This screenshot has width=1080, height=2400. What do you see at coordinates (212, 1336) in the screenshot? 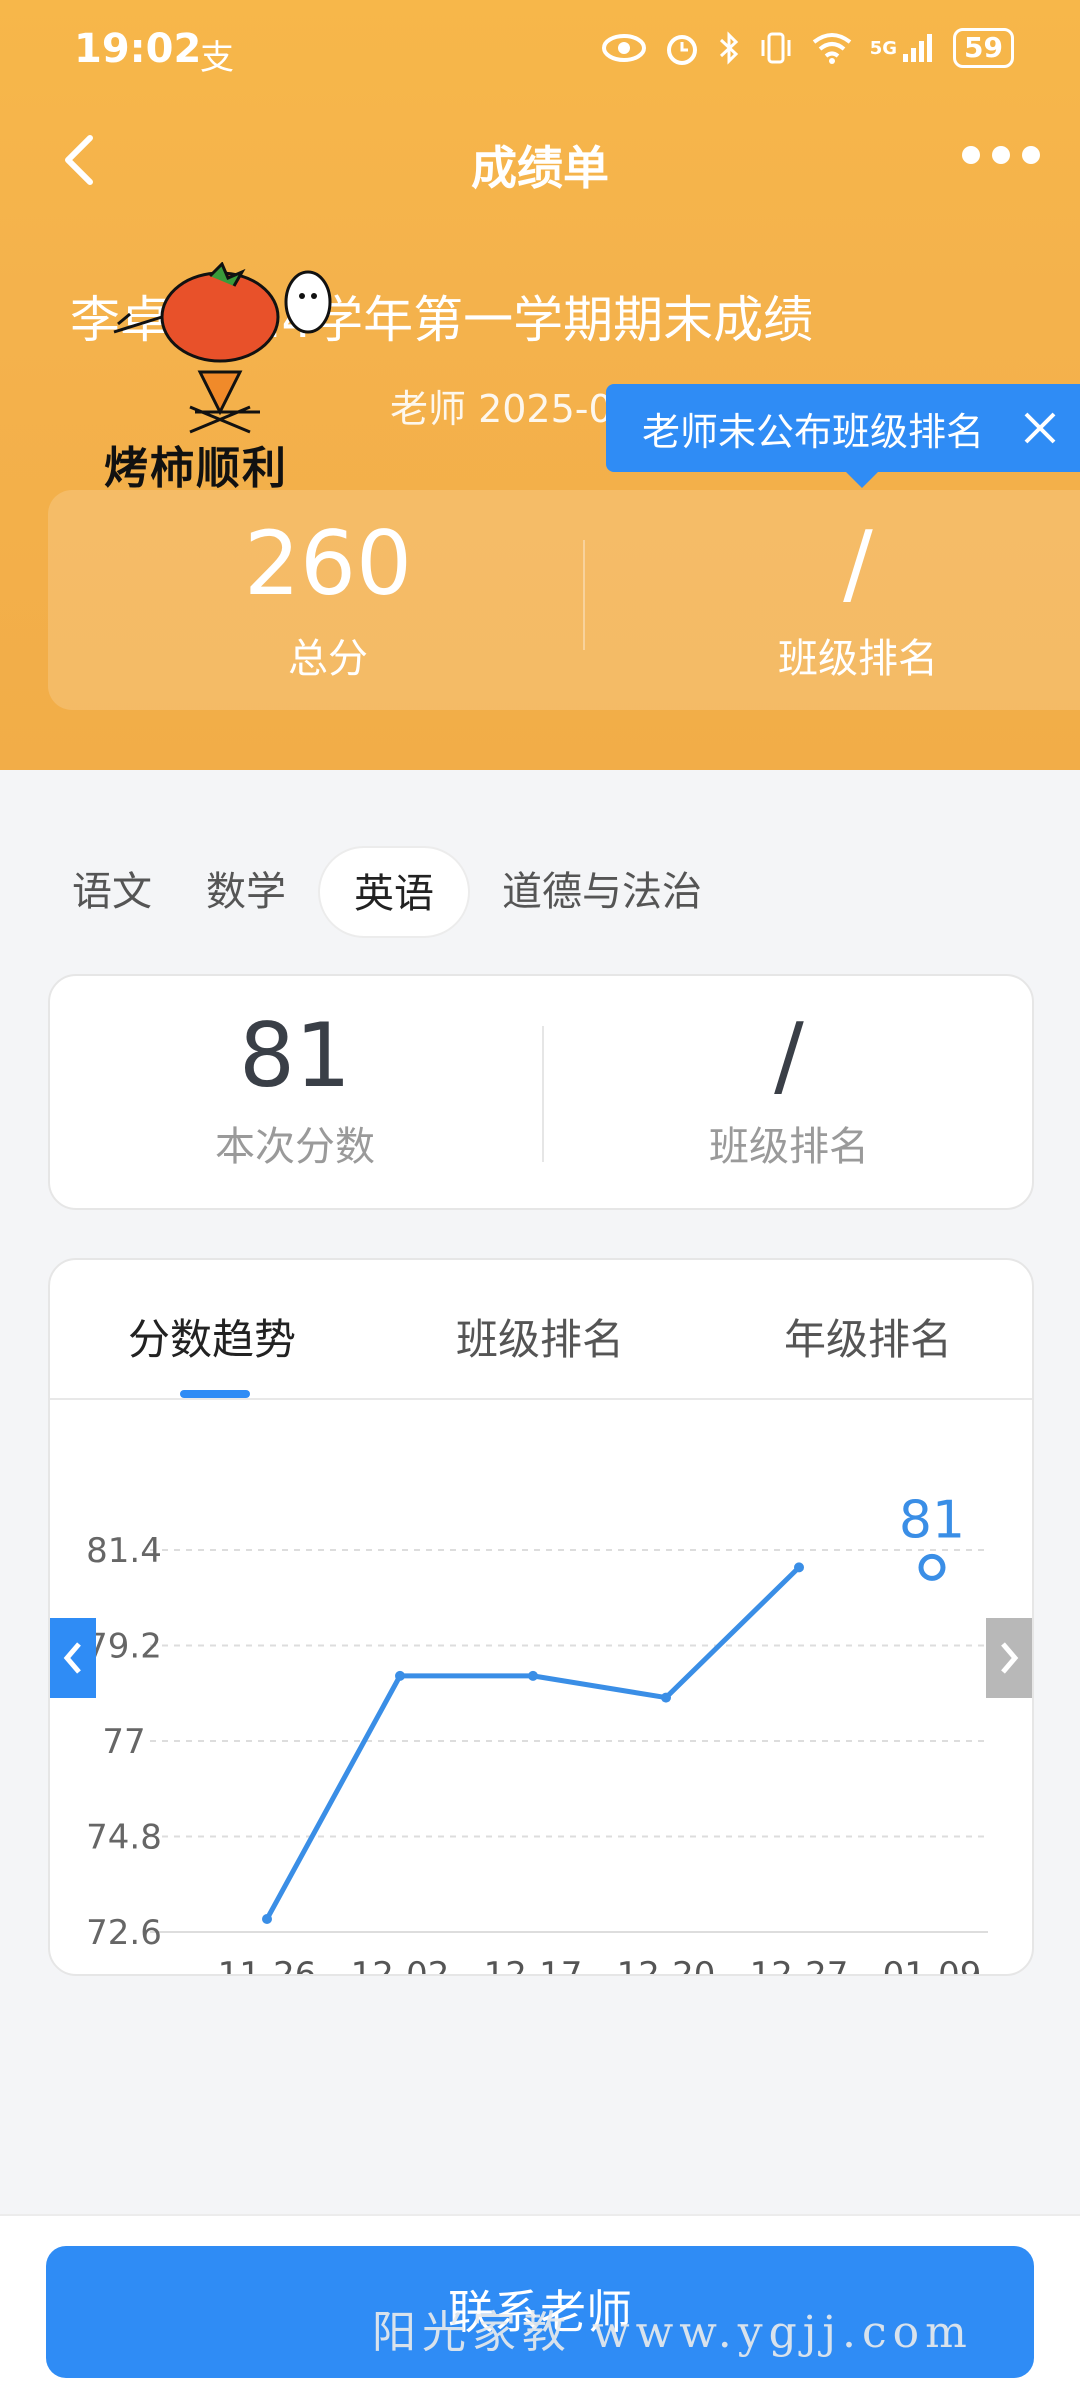
I see `tab-score-trend: 分数趋势` at bounding box center [212, 1336].